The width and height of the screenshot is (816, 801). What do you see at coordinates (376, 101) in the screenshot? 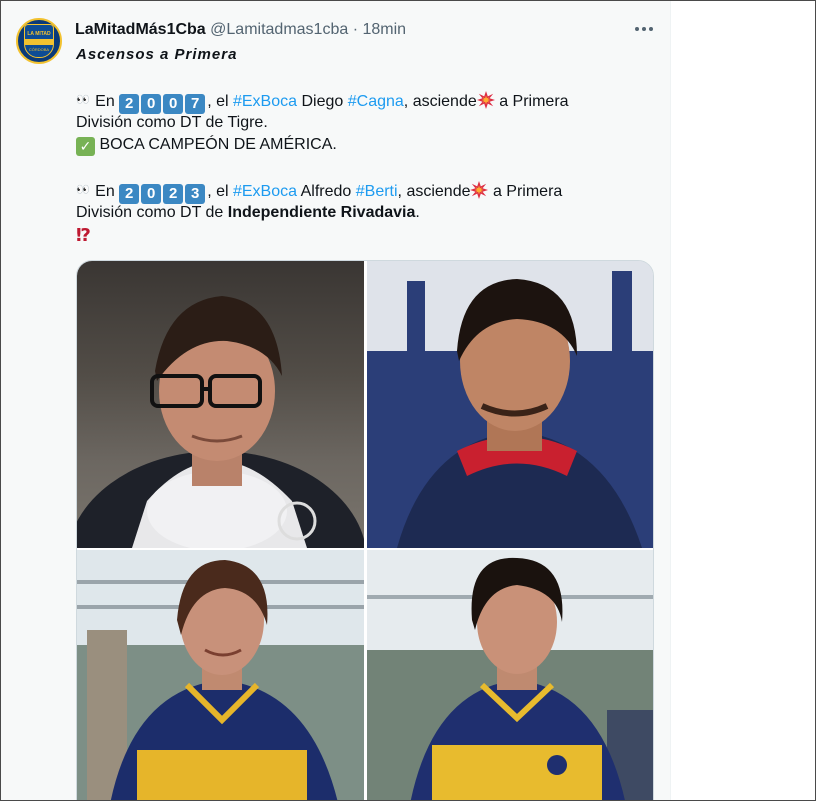
I see `hashtag-link: #Cagna` at bounding box center [376, 101].